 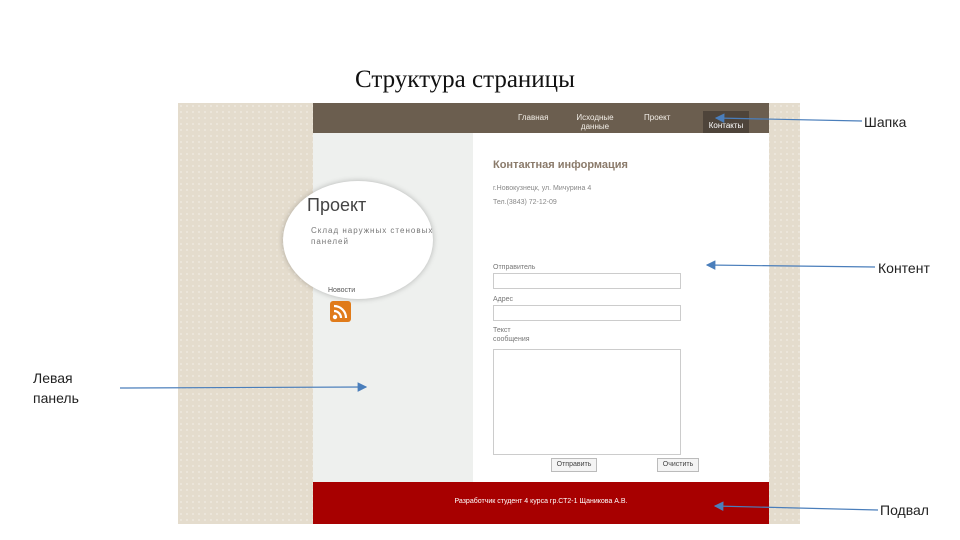 I want to click on contact-phone: Тел.(3843) 72-12-09, so click(x=525, y=202).